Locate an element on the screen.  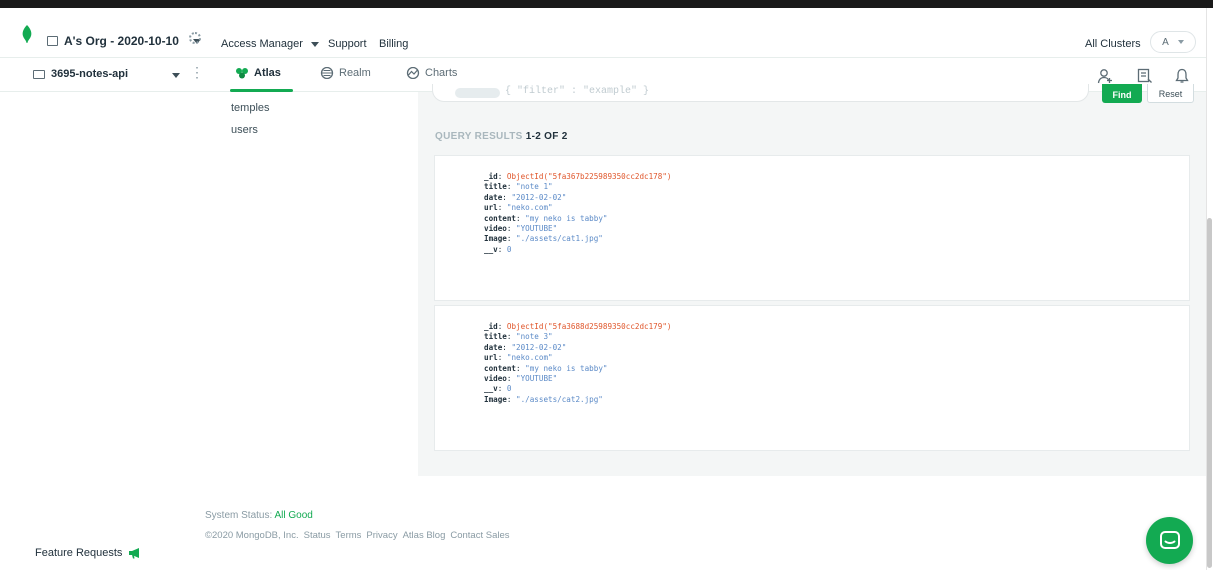
user-menu-button: A is located at coordinates (1173, 42).